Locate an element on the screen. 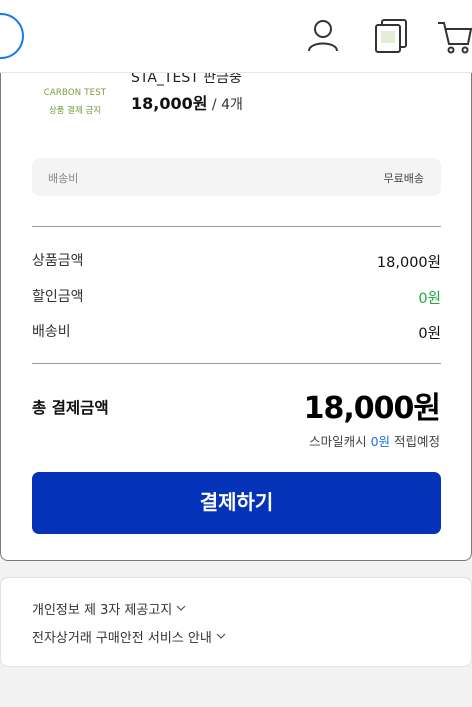 The image size is (472, 707). points-note: 스마일캐시 0원 적립예정 is located at coordinates (374, 440).